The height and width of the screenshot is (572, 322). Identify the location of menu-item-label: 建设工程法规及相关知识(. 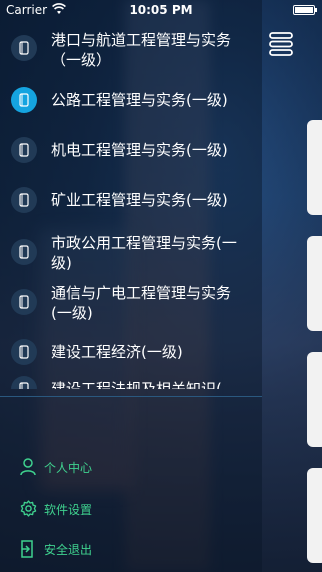
(136, 384).